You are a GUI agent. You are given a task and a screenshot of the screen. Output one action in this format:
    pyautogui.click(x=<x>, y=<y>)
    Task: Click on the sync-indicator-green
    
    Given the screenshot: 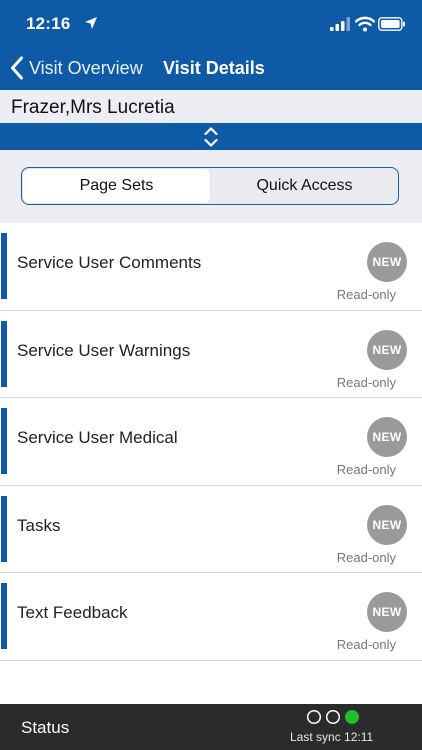 What is the action you would take?
    pyautogui.click(x=352, y=717)
    